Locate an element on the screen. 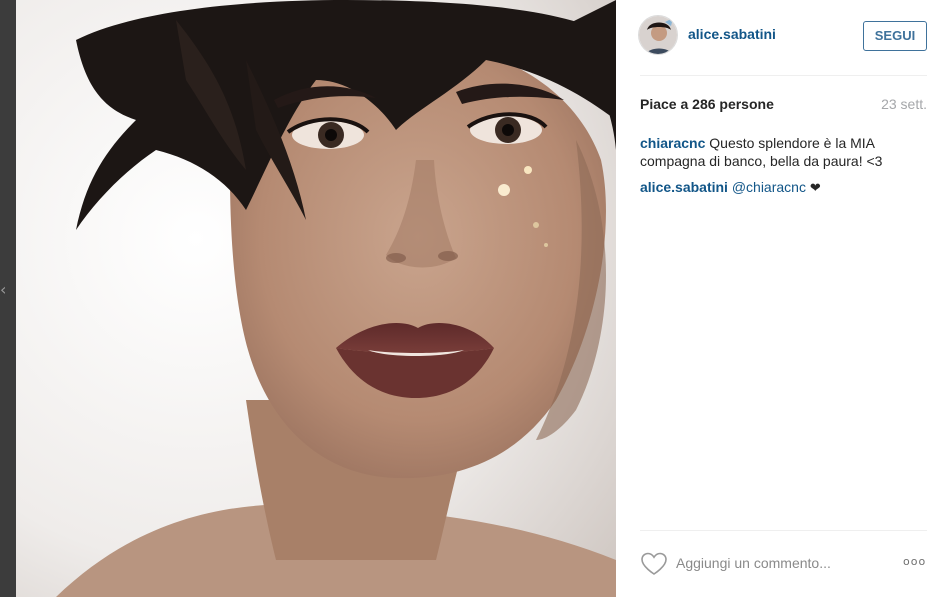 Image resolution: width=950 pixels, height=597 pixels. more-options-icon: ooo is located at coordinates (914, 561).